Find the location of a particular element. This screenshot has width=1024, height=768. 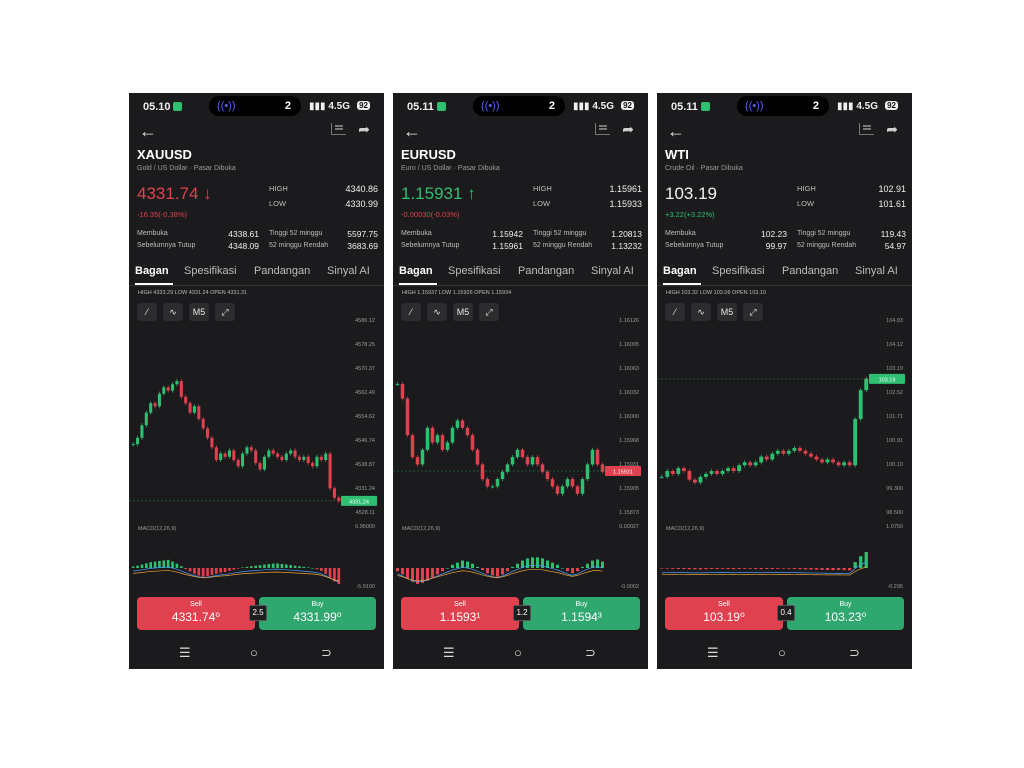

low-value: 101.61 is located at coordinates (892, 204).